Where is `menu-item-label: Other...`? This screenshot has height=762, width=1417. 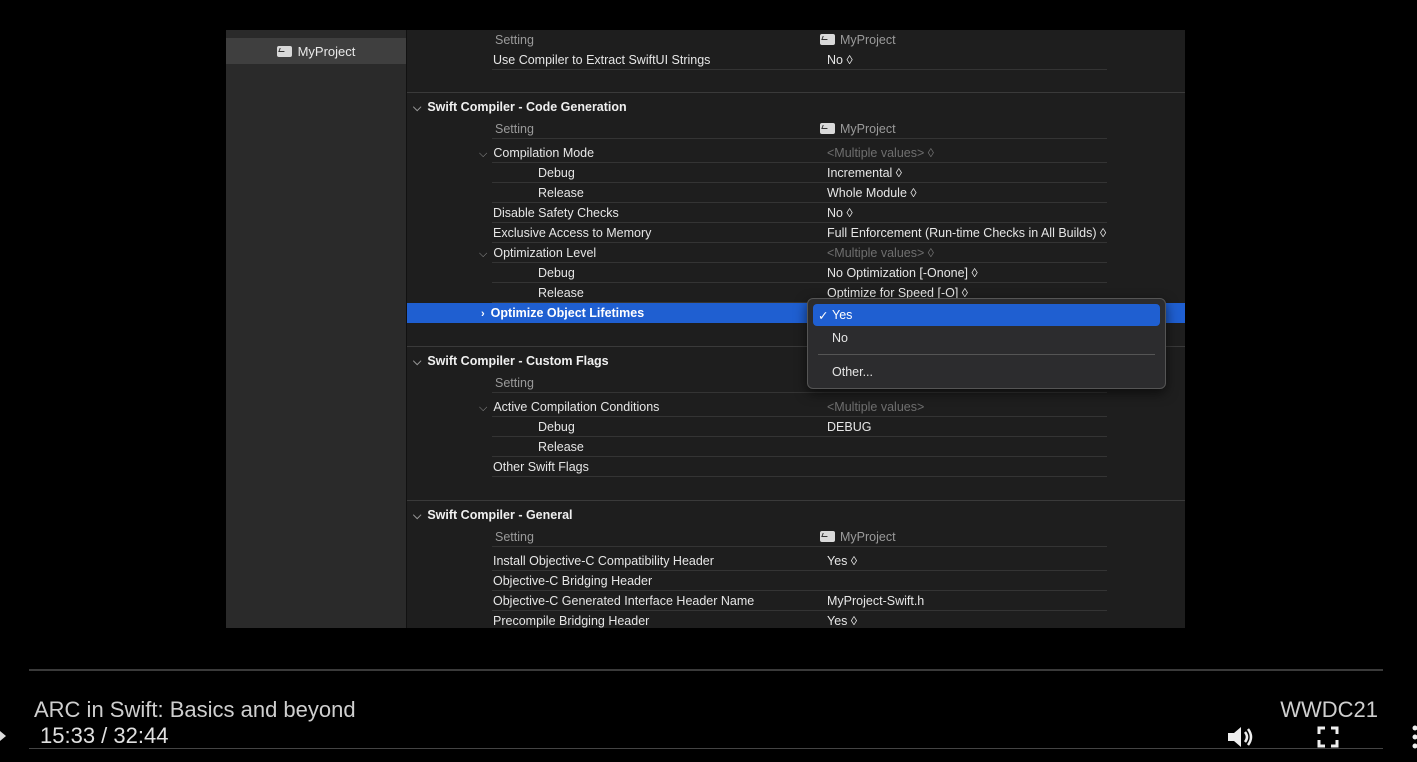
menu-item-label: Other... is located at coordinates (852, 372).